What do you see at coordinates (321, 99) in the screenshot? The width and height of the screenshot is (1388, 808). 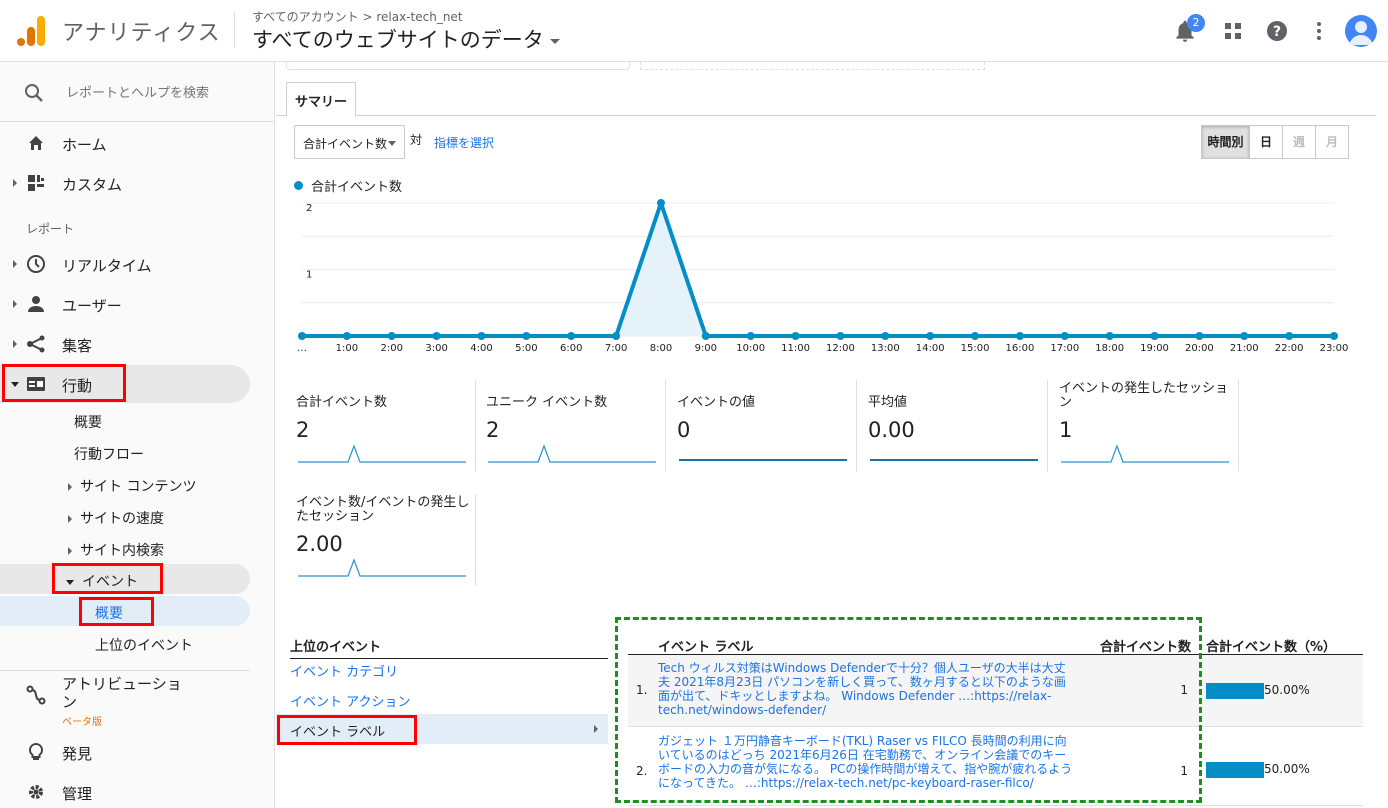 I see `tab-summary: サマリー` at bounding box center [321, 99].